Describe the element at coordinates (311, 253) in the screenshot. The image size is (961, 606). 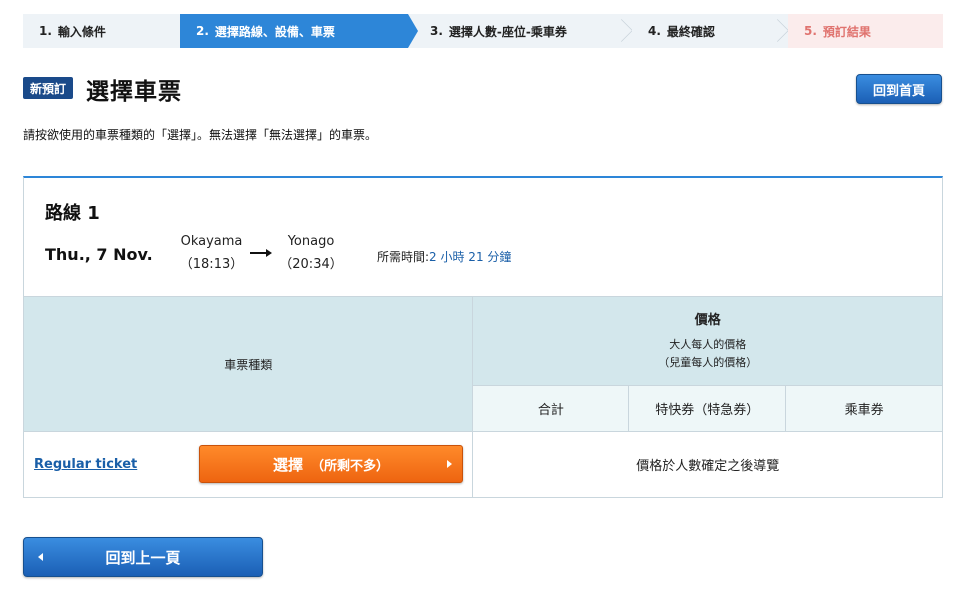
I see `arrival-station: Yonago （20:34）` at that location.